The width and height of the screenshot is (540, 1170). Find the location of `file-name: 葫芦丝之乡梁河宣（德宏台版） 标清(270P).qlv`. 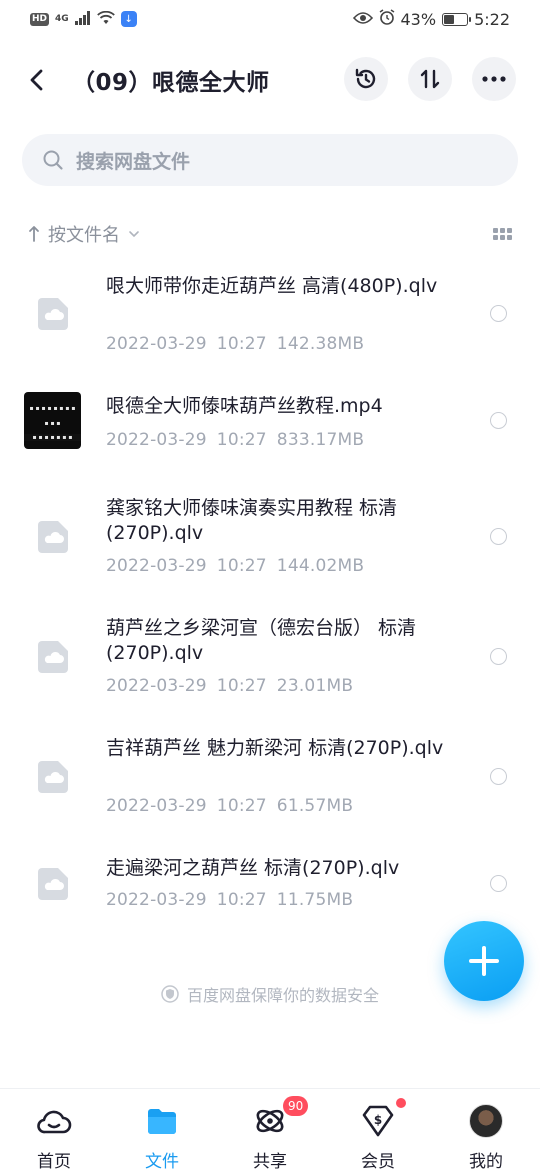

file-name: 葫芦丝之乡梁河宣（德宏台版） 标清(270P).qlv is located at coordinates (261, 640).